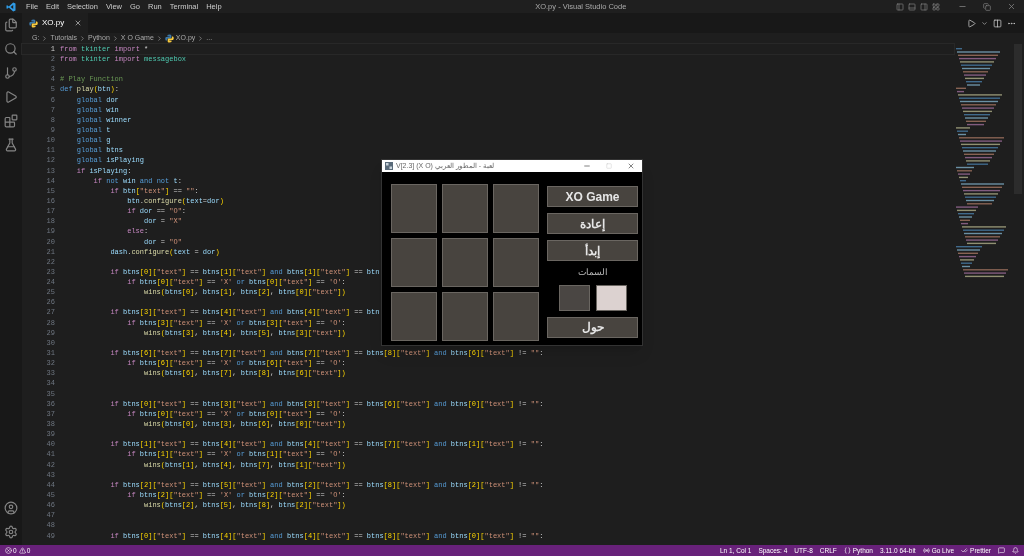 The height and width of the screenshot is (556, 1024). What do you see at coordinates (587, 166) in the screenshot?
I see `minimize-icon` at bounding box center [587, 166].